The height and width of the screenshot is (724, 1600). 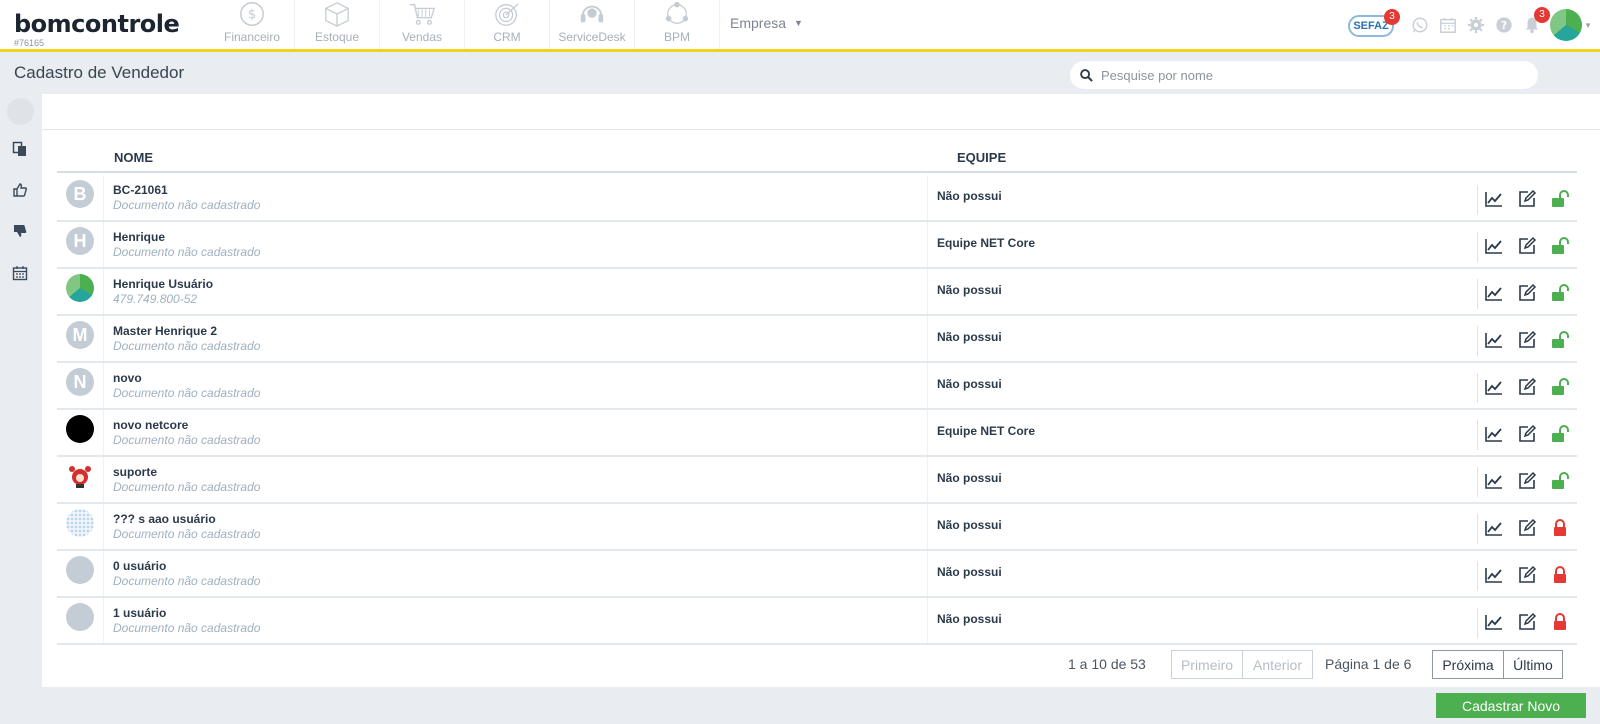 I want to click on calendar-button, so click(x=1448, y=25).